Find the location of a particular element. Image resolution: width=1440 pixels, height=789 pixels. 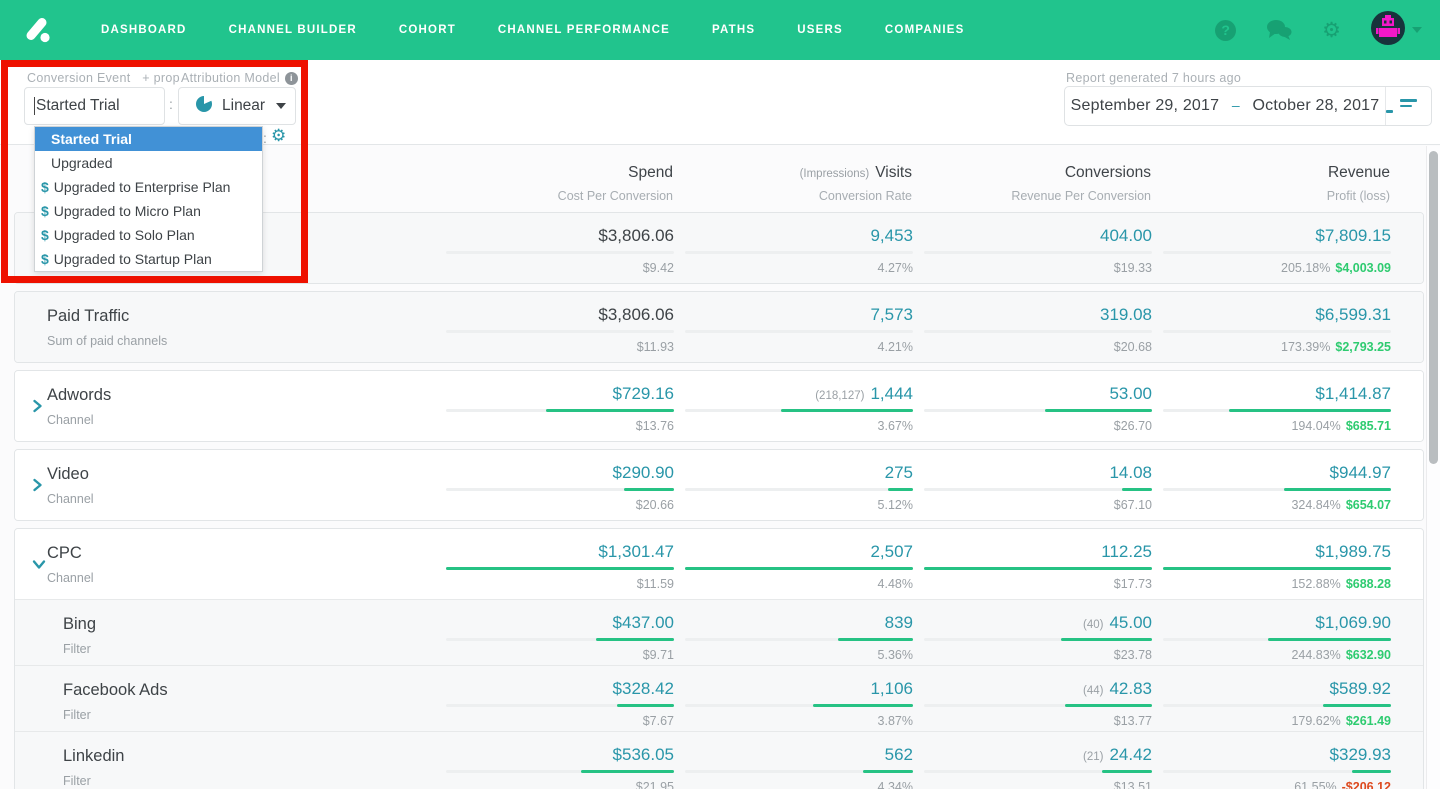

dropdown-item-upgraded-to-enterprise-plan: $ Upgraded to Enterprise Plan is located at coordinates (148, 187).